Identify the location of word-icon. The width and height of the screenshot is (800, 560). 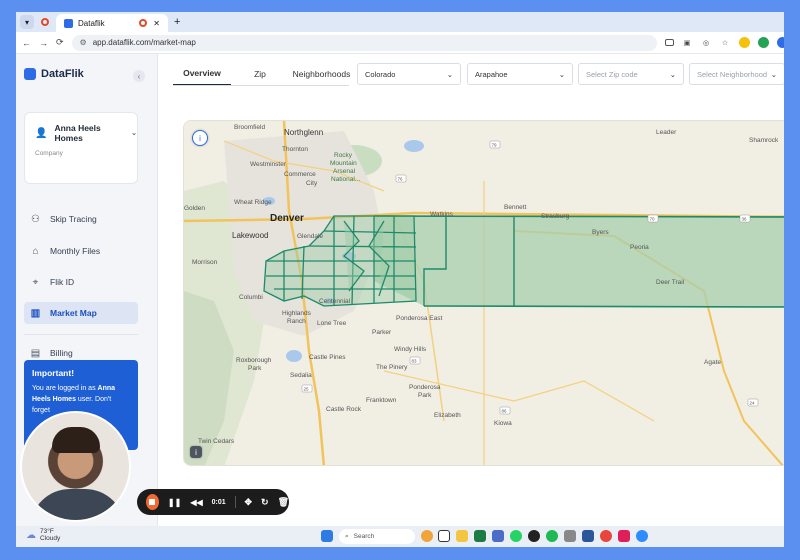
(588, 536).